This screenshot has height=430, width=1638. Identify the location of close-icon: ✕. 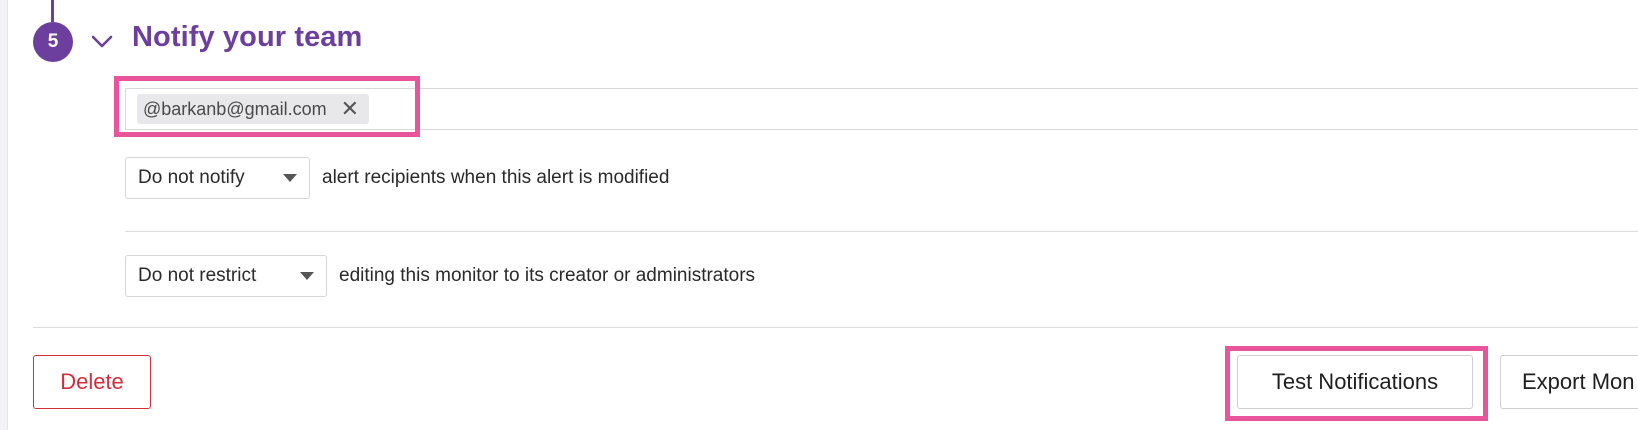
(350, 109).